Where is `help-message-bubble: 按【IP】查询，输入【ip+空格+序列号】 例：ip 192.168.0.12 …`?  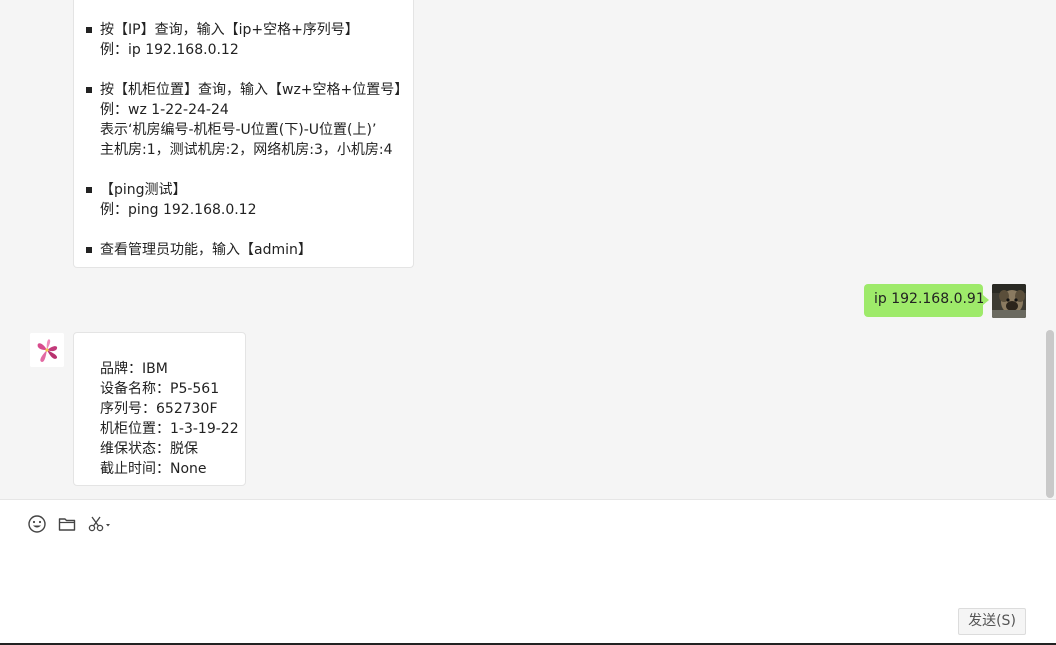 help-message-bubble: 按【IP】查询，输入【ip+空格+序列号】 例：ip 192.168.0.12 … is located at coordinates (243, 134).